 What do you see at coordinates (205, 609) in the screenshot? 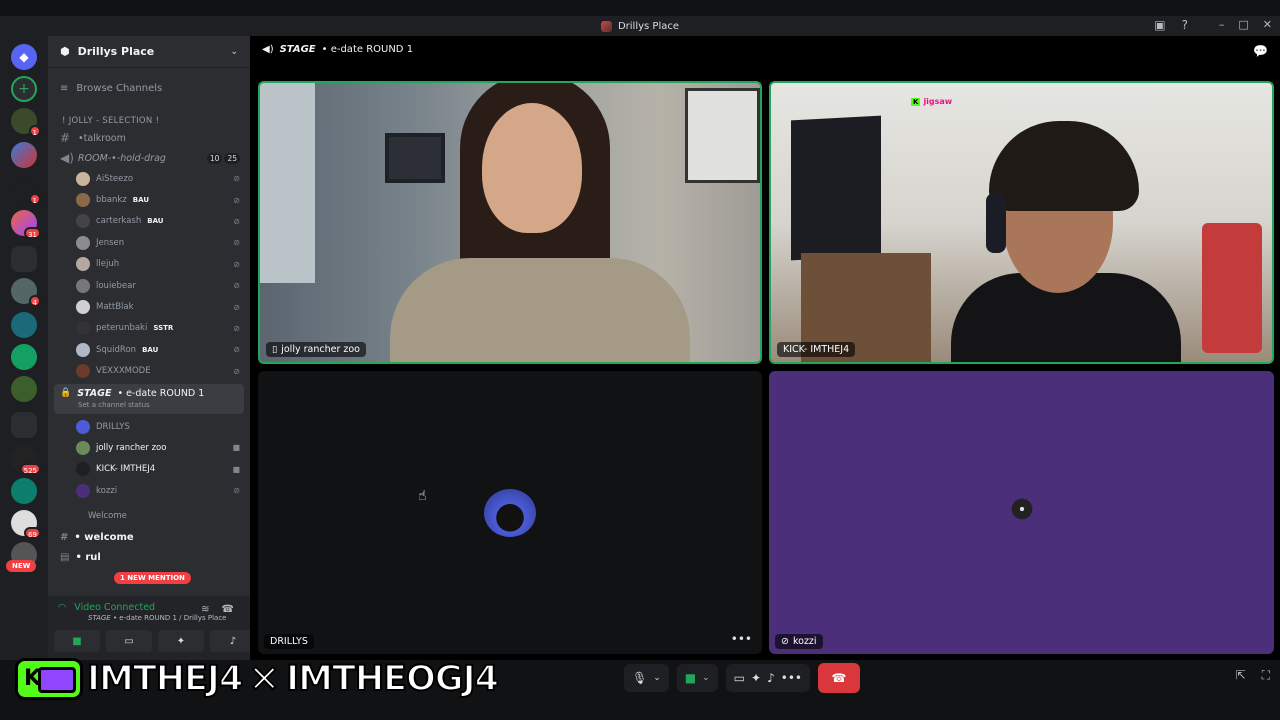
I see `noise-suppression-icon: ≋` at bounding box center [205, 609].